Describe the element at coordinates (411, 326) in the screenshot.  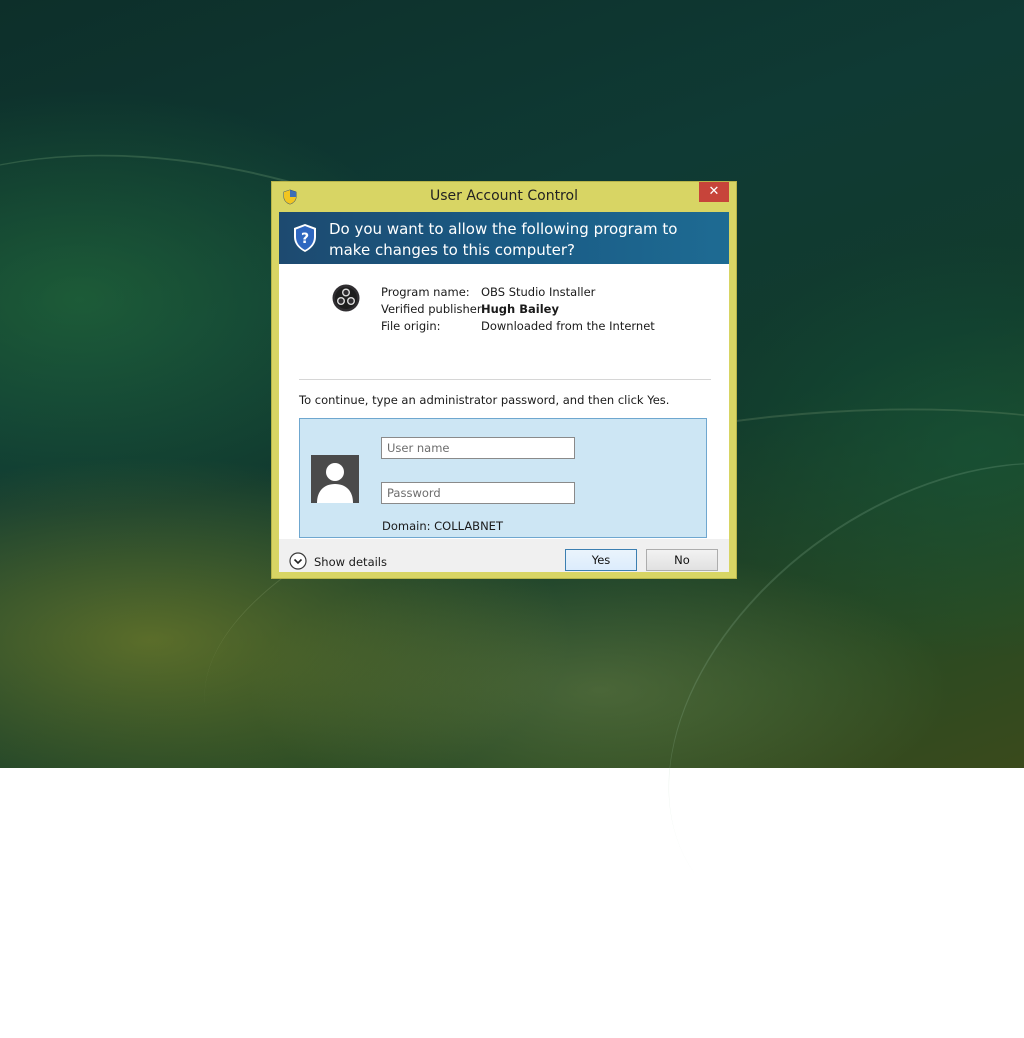
I see `file-origin-label: File origin:` at that location.